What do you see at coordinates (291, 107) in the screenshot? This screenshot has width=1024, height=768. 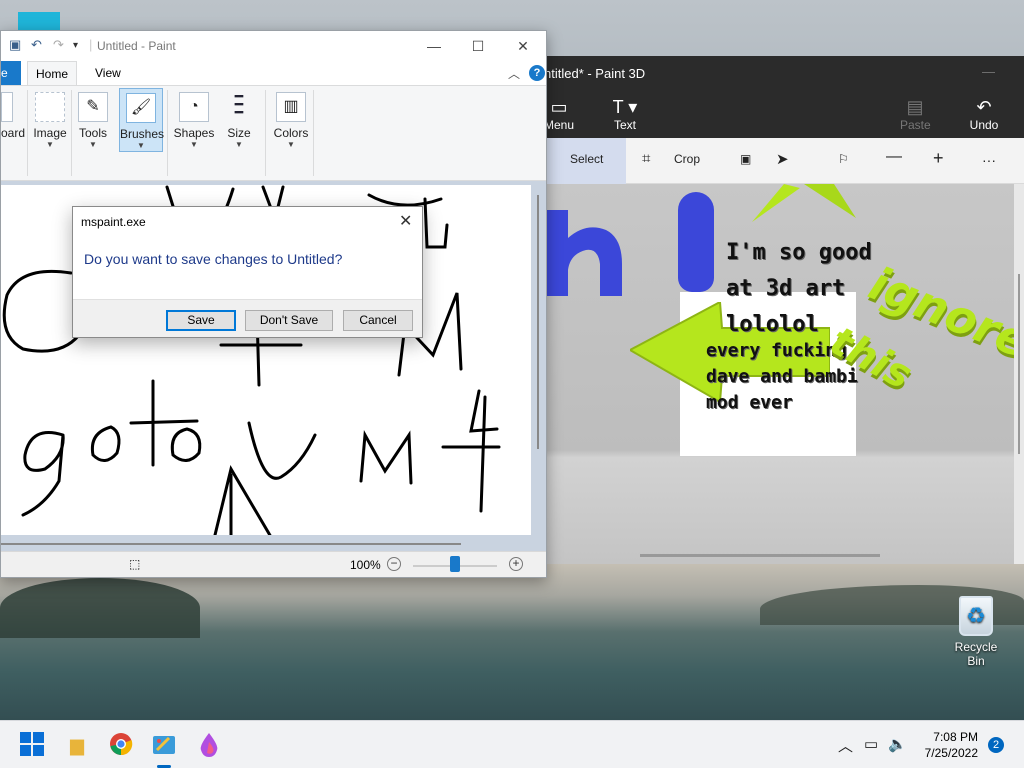 I see `palette-icon: ▥` at bounding box center [291, 107].